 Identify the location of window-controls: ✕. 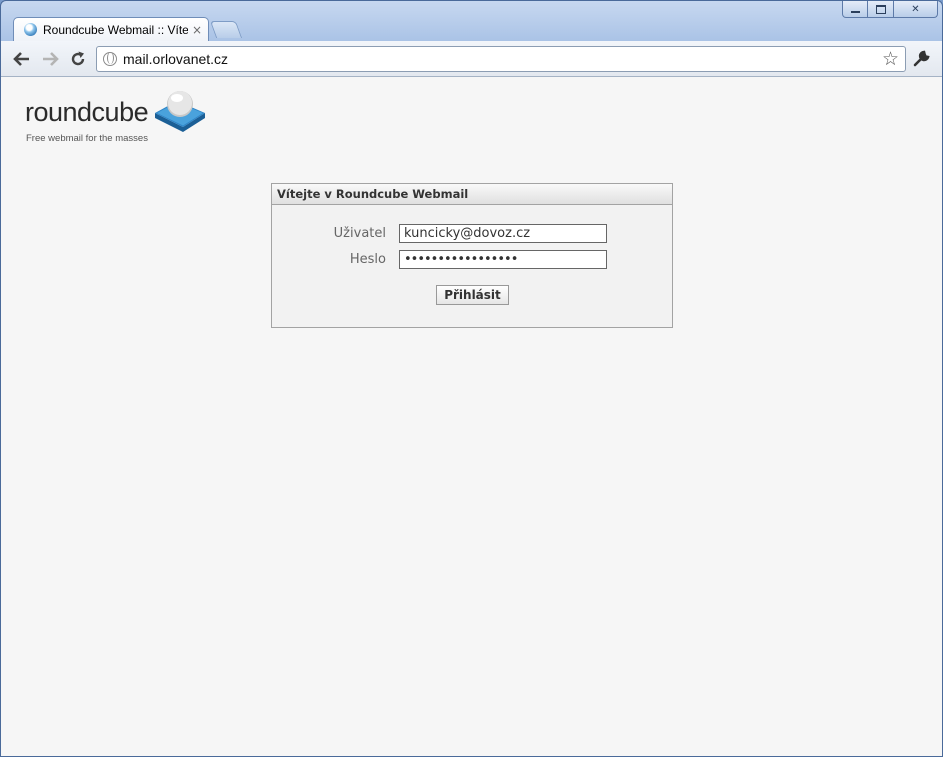
(890, 10).